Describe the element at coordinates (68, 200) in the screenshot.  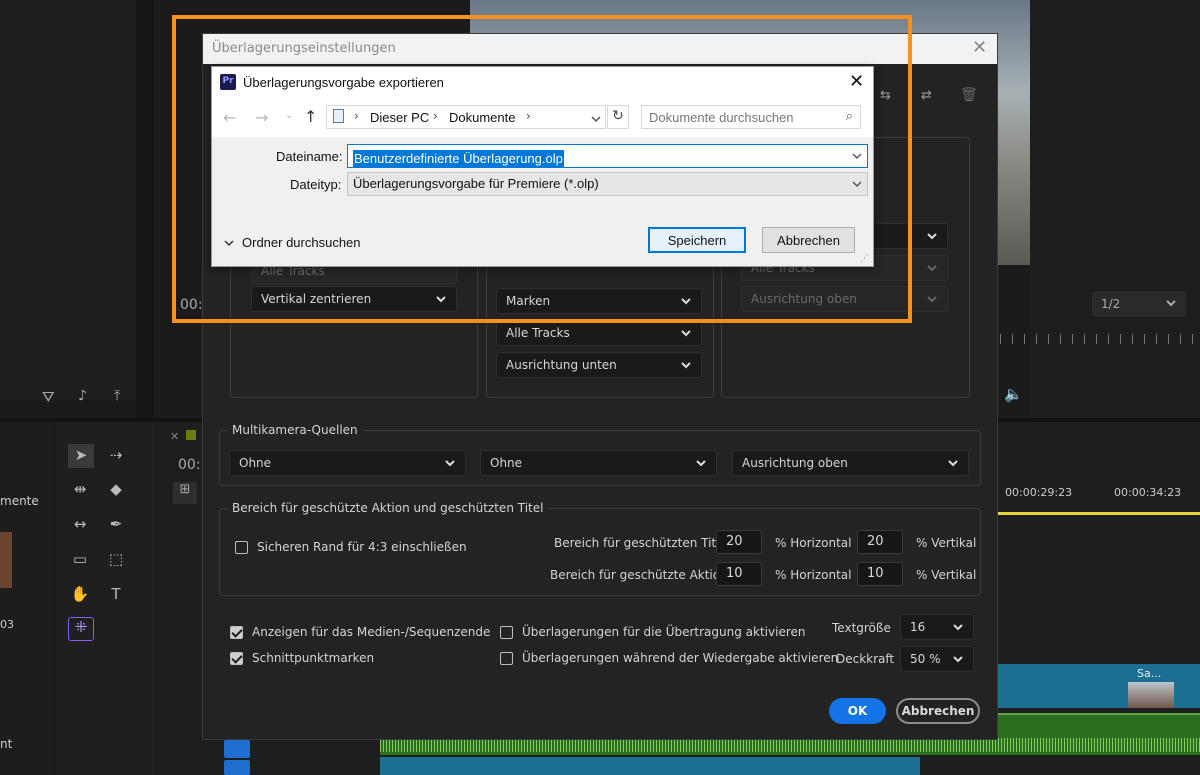
I see `project-panel` at that location.